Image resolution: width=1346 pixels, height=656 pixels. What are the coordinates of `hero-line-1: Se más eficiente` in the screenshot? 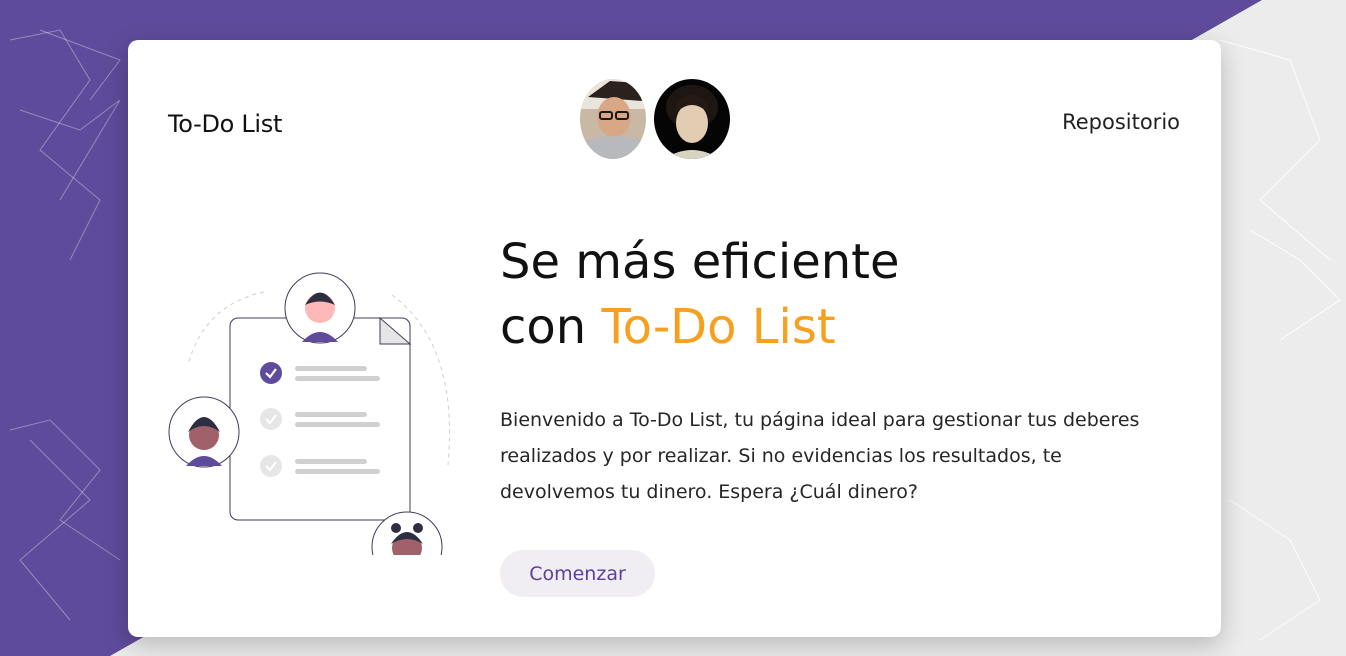 It's located at (700, 262).